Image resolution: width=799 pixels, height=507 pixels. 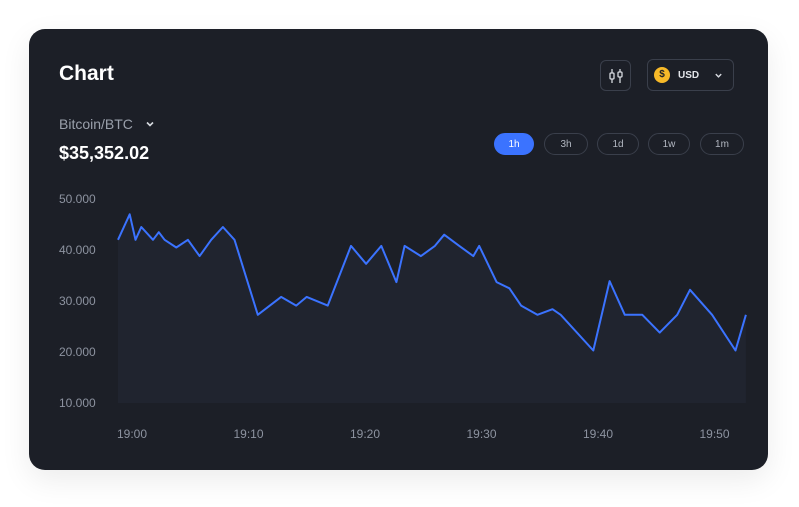 What do you see at coordinates (77, 403) in the screenshot?
I see `y-tick-label: 10.000` at bounding box center [77, 403].